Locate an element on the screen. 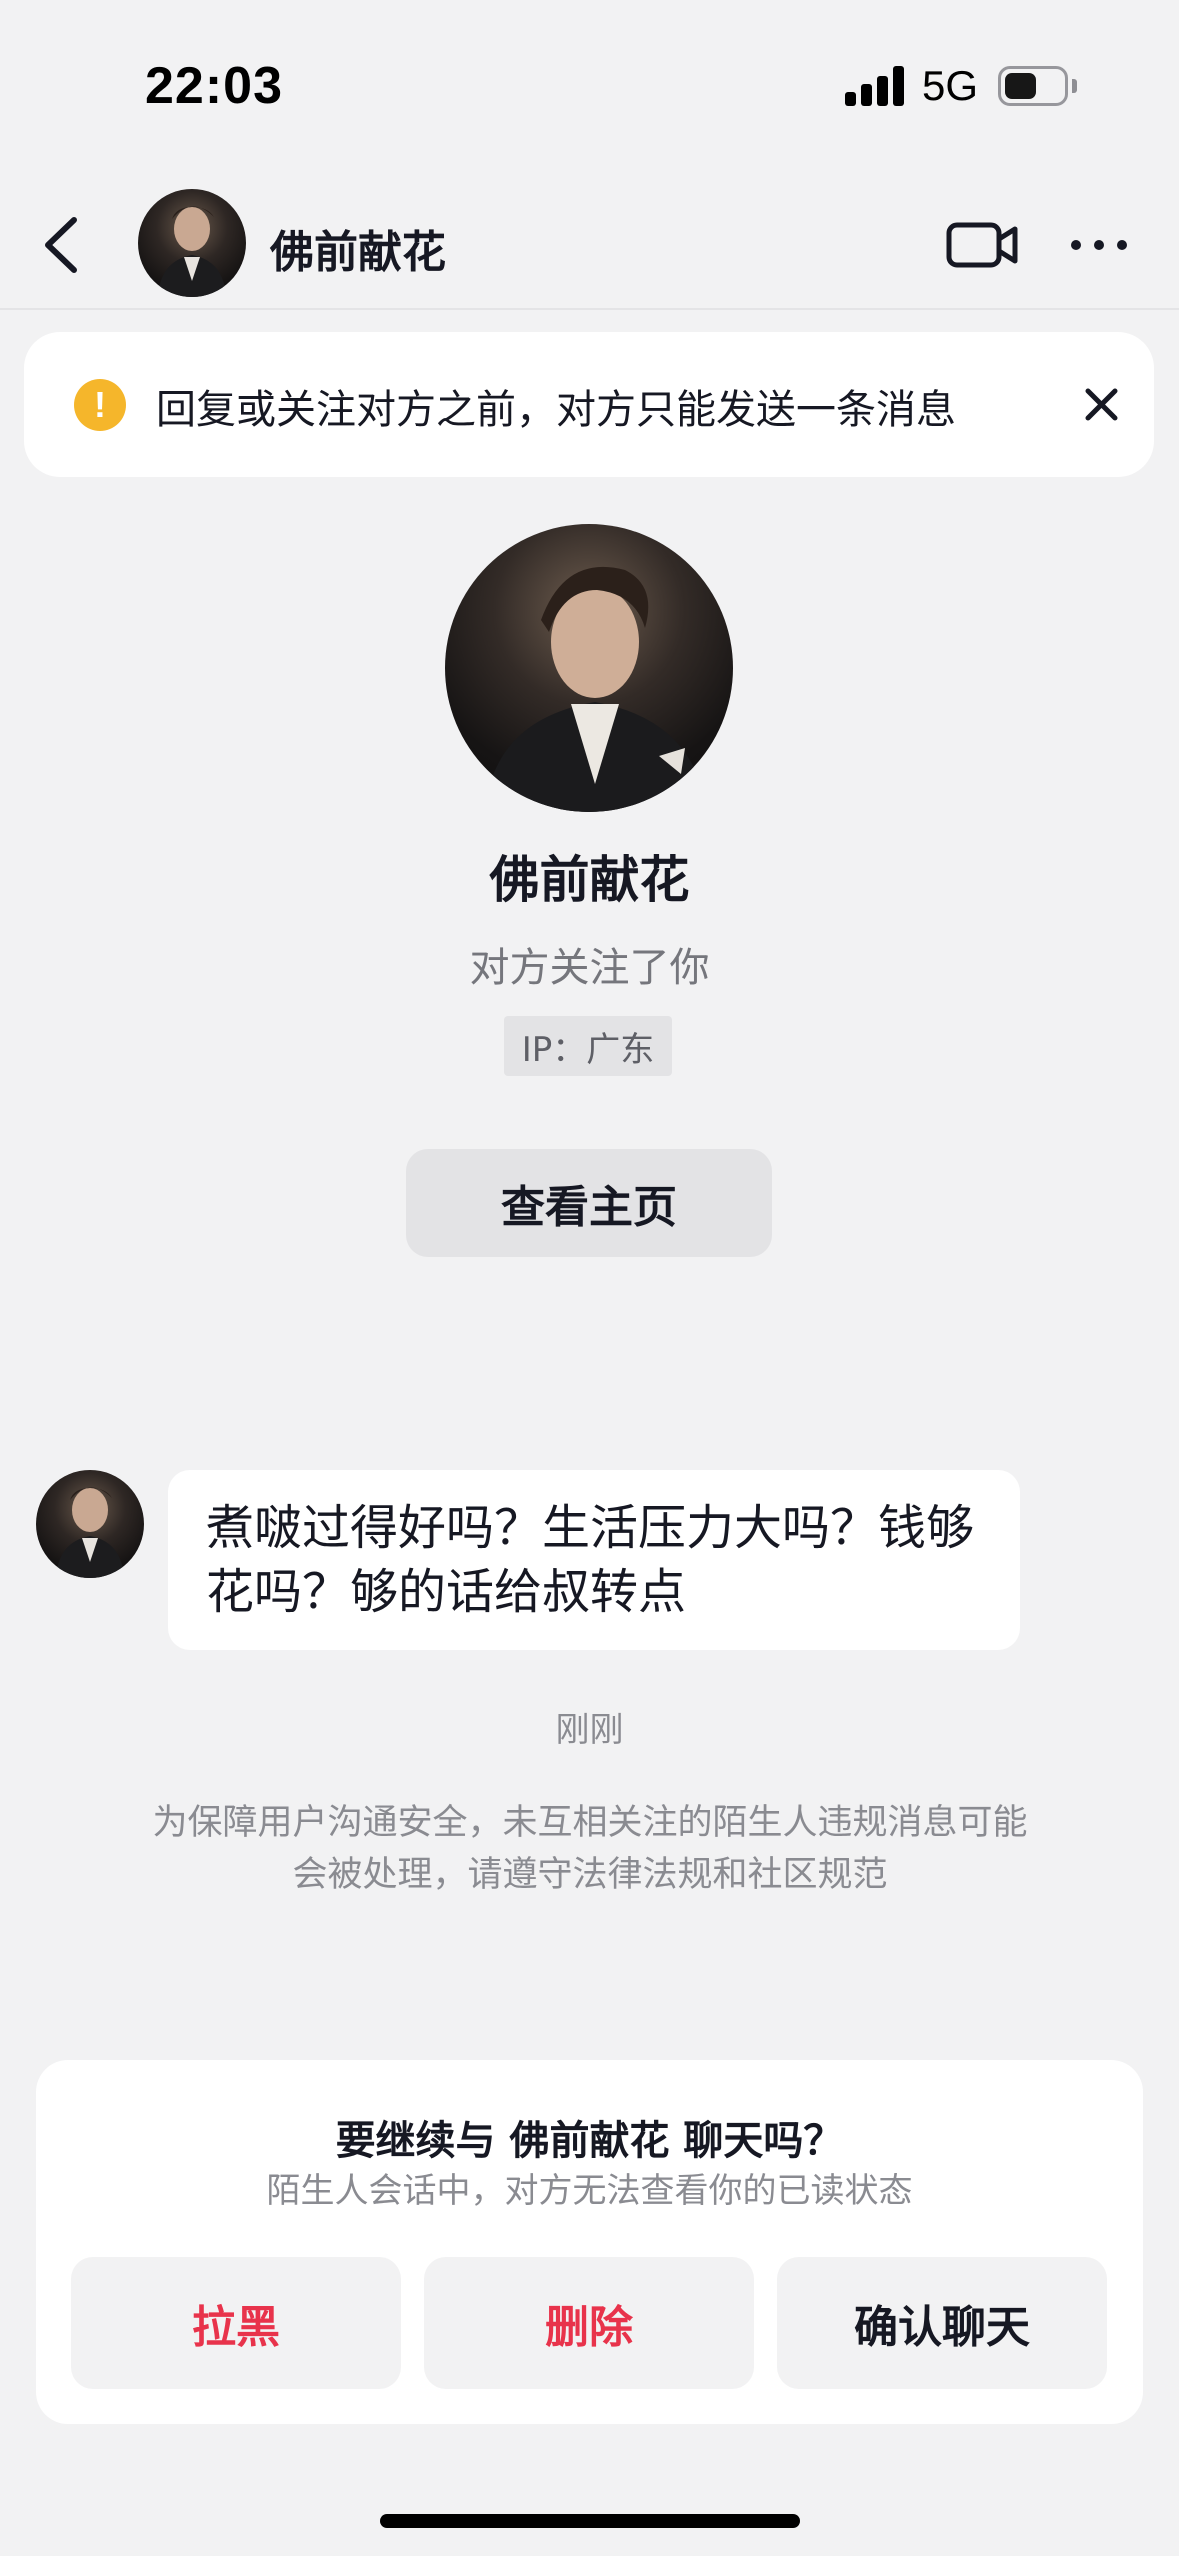  chevron-left-icon is located at coordinates (61, 245).